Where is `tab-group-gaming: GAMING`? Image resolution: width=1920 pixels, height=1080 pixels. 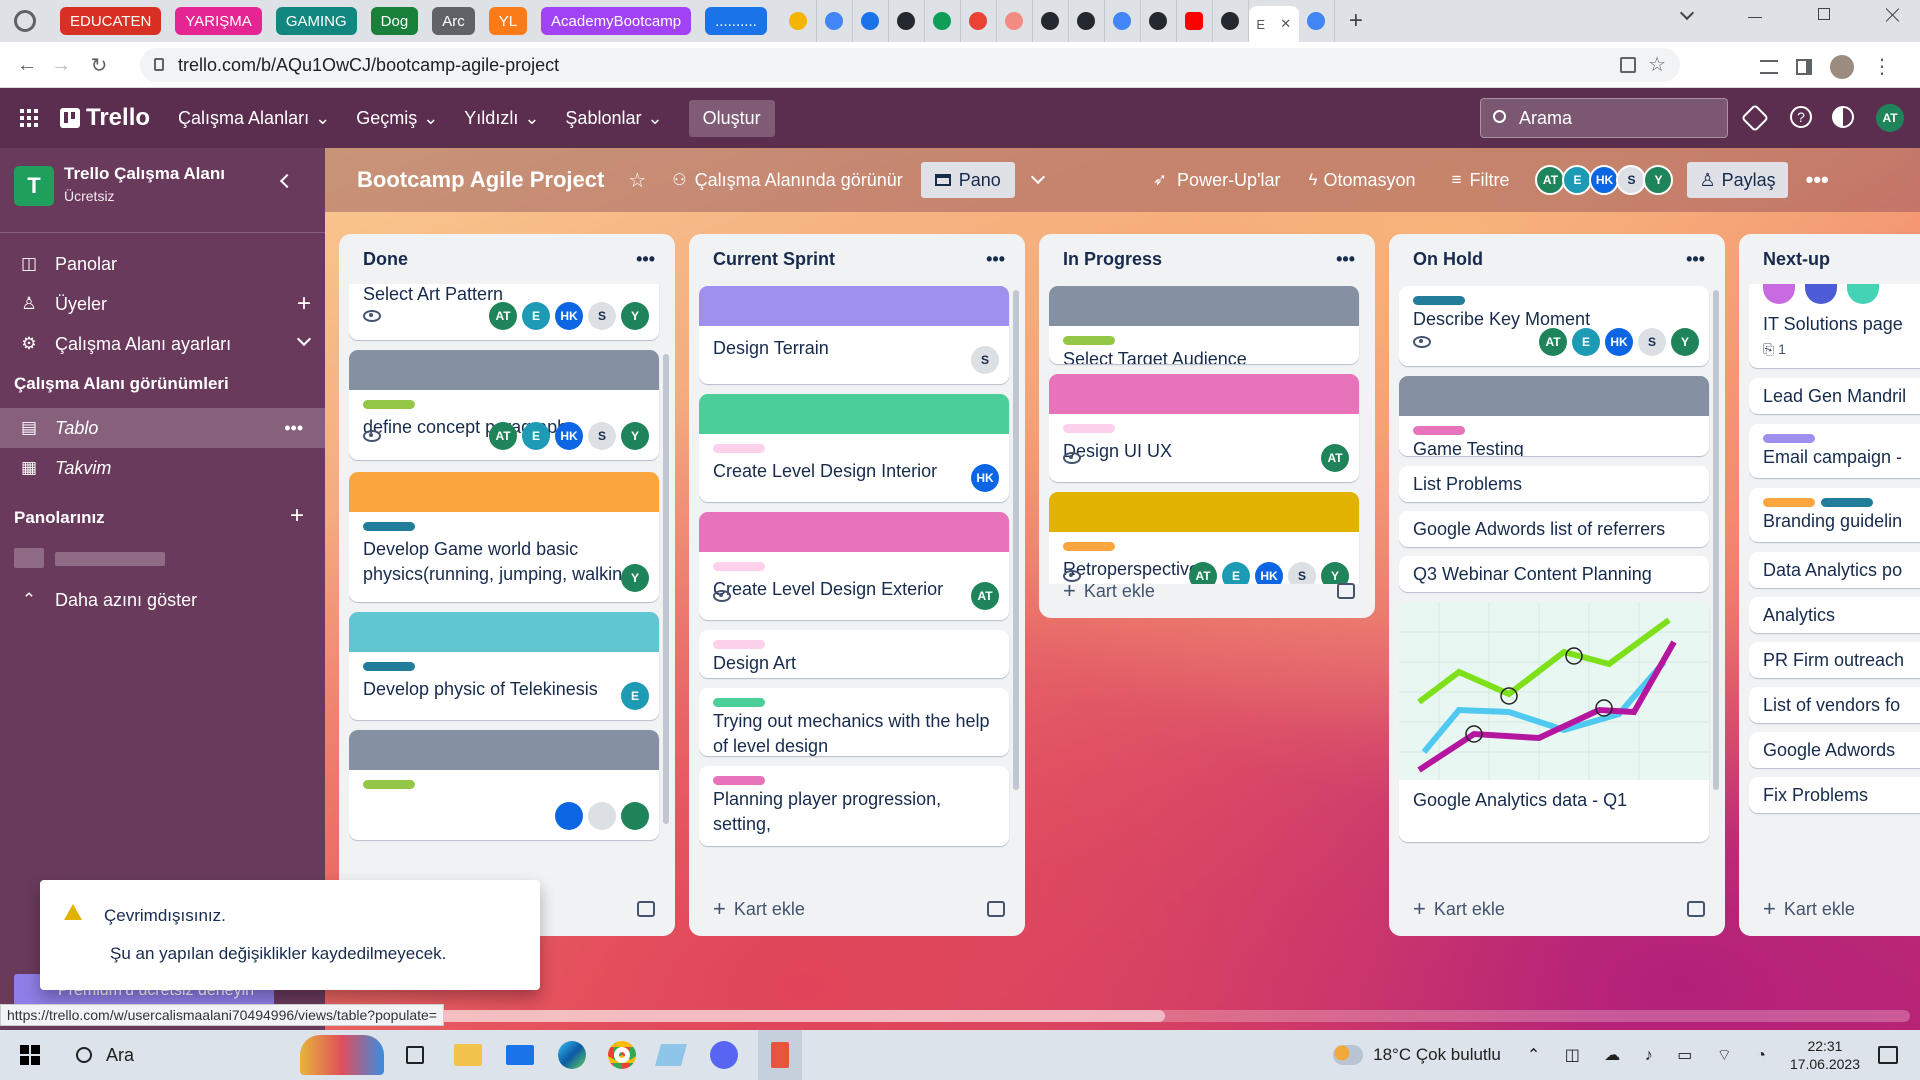
tab-group-gaming: GAMING is located at coordinates (316, 21).